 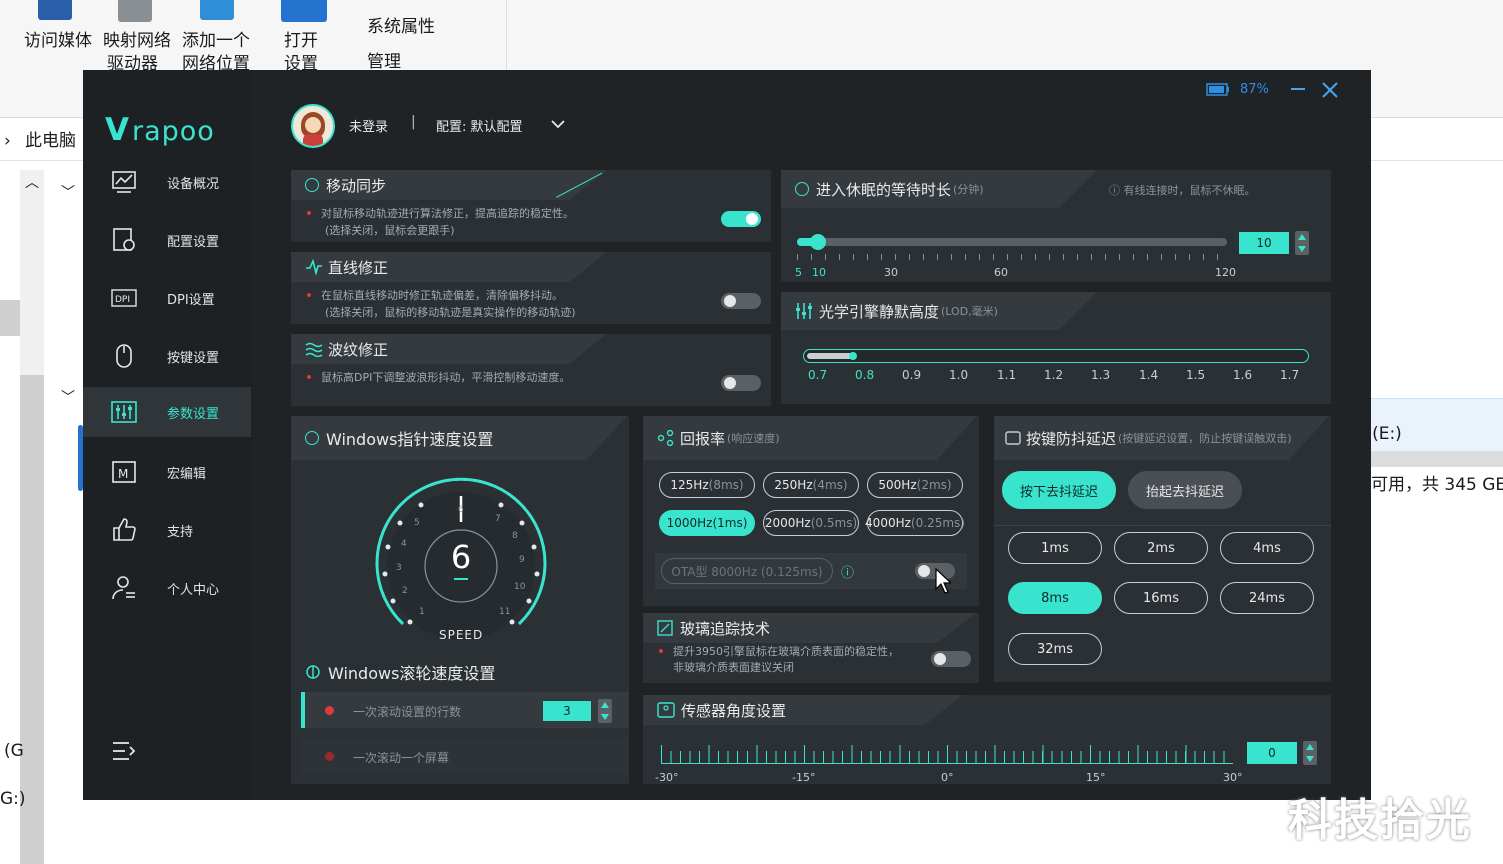 I want to click on debounce-8ms: 8ms, so click(x=1055, y=598).